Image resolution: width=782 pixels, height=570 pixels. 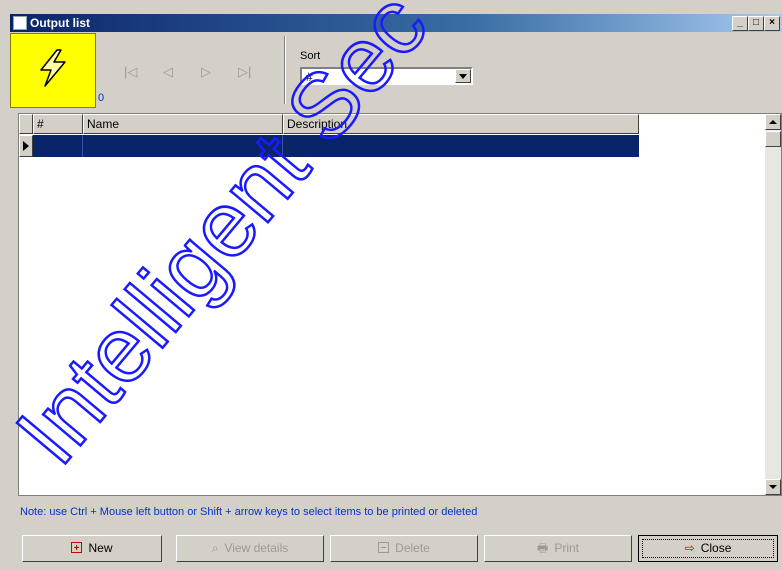 What do you see at coordinates (773, 487) in the screenshot?
I see `scroll-down-icon` at bounding box center [773, 487].